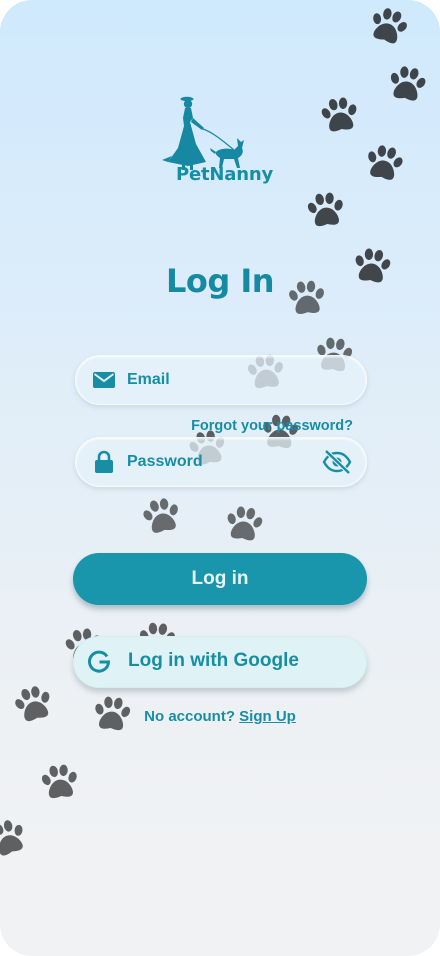  I want to click on google-login-button: Log in with Google, so click(220, 662).